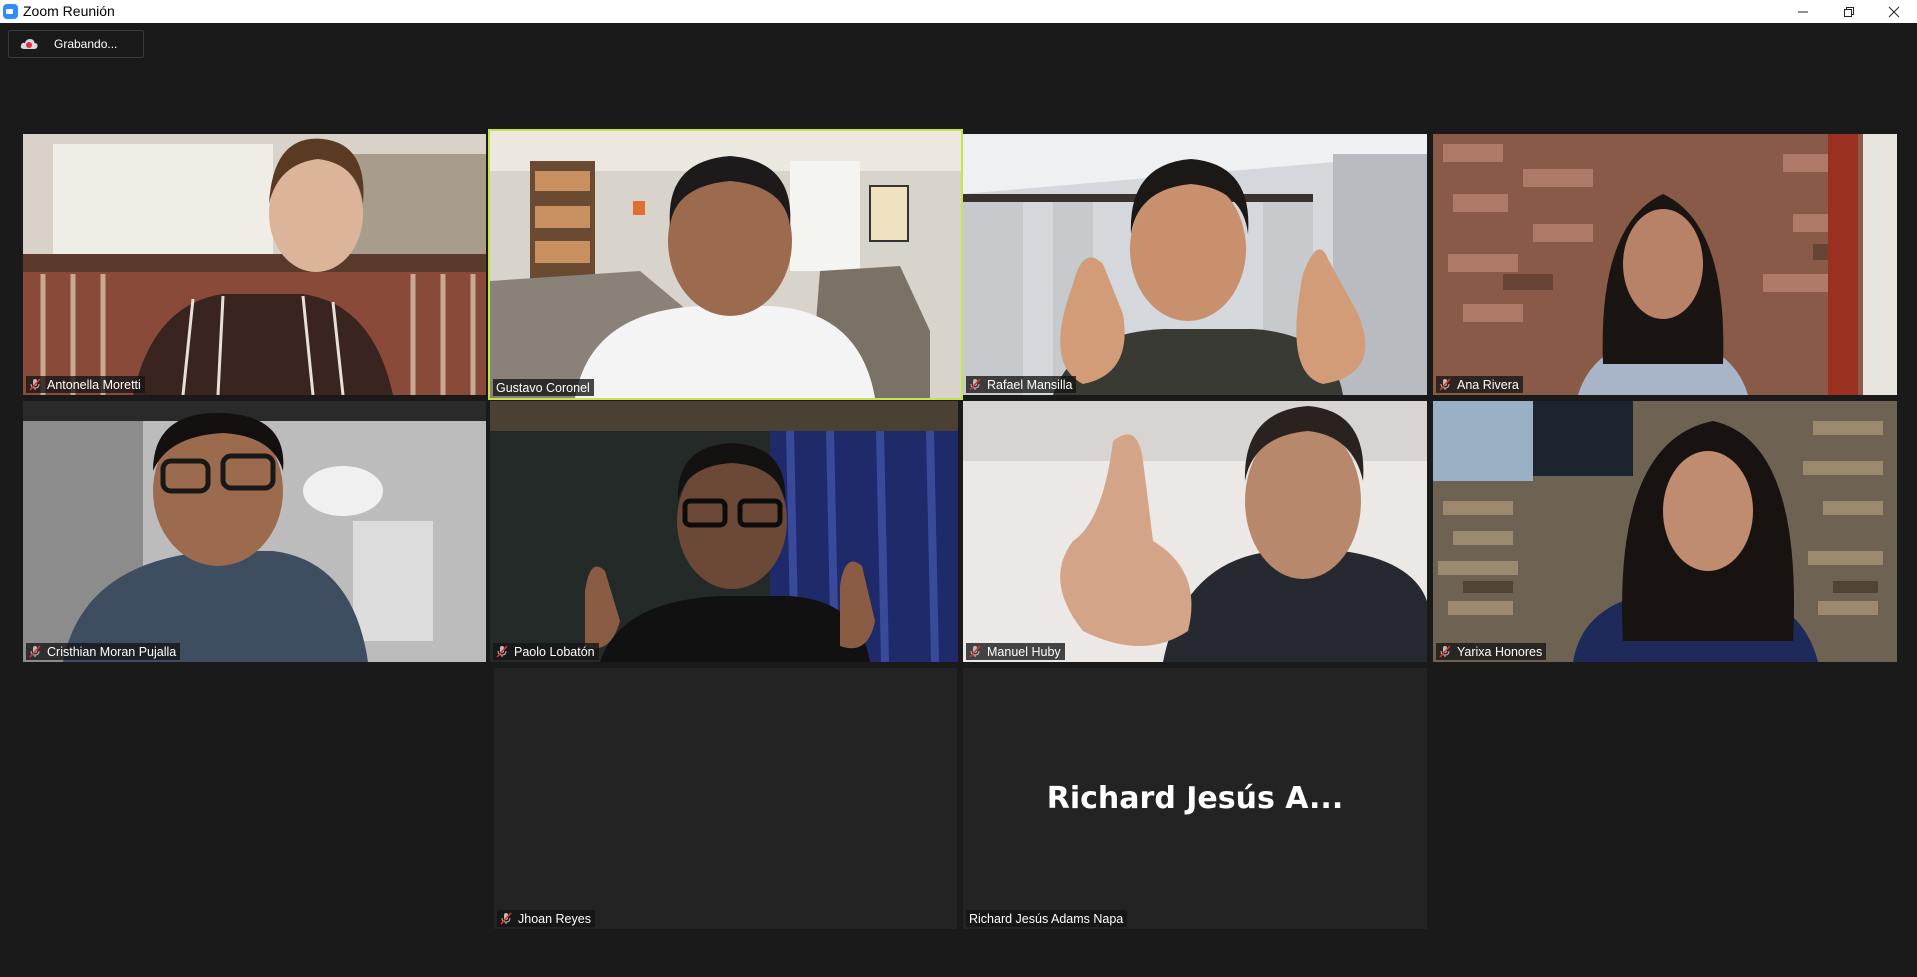  I want to click on cloud-record-icon, so click(29, 44).